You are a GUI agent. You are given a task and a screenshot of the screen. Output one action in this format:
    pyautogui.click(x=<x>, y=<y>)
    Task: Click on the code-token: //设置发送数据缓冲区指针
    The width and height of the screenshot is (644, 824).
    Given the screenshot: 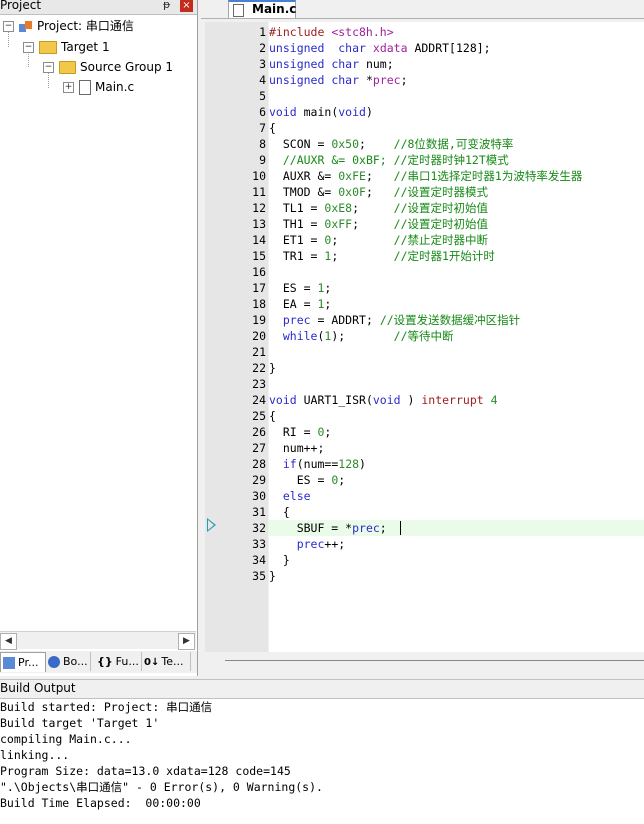 What is the action you would take?
    pyautogui.click(x=450, y=320)
    